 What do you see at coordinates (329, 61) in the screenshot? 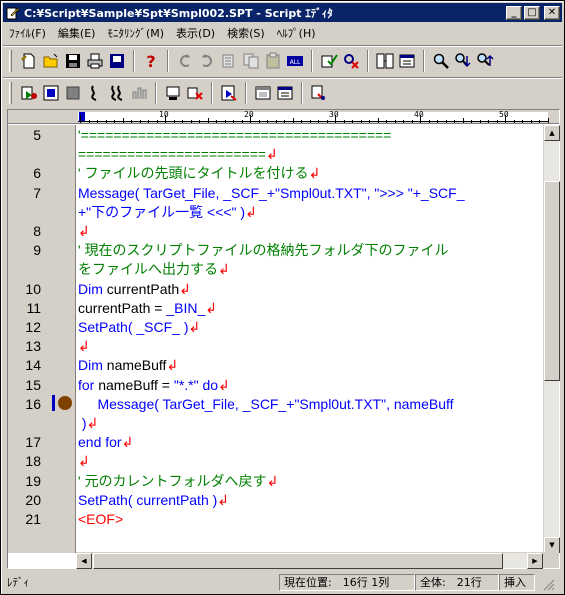
I see `check-button` at bounding box center [329, 61].